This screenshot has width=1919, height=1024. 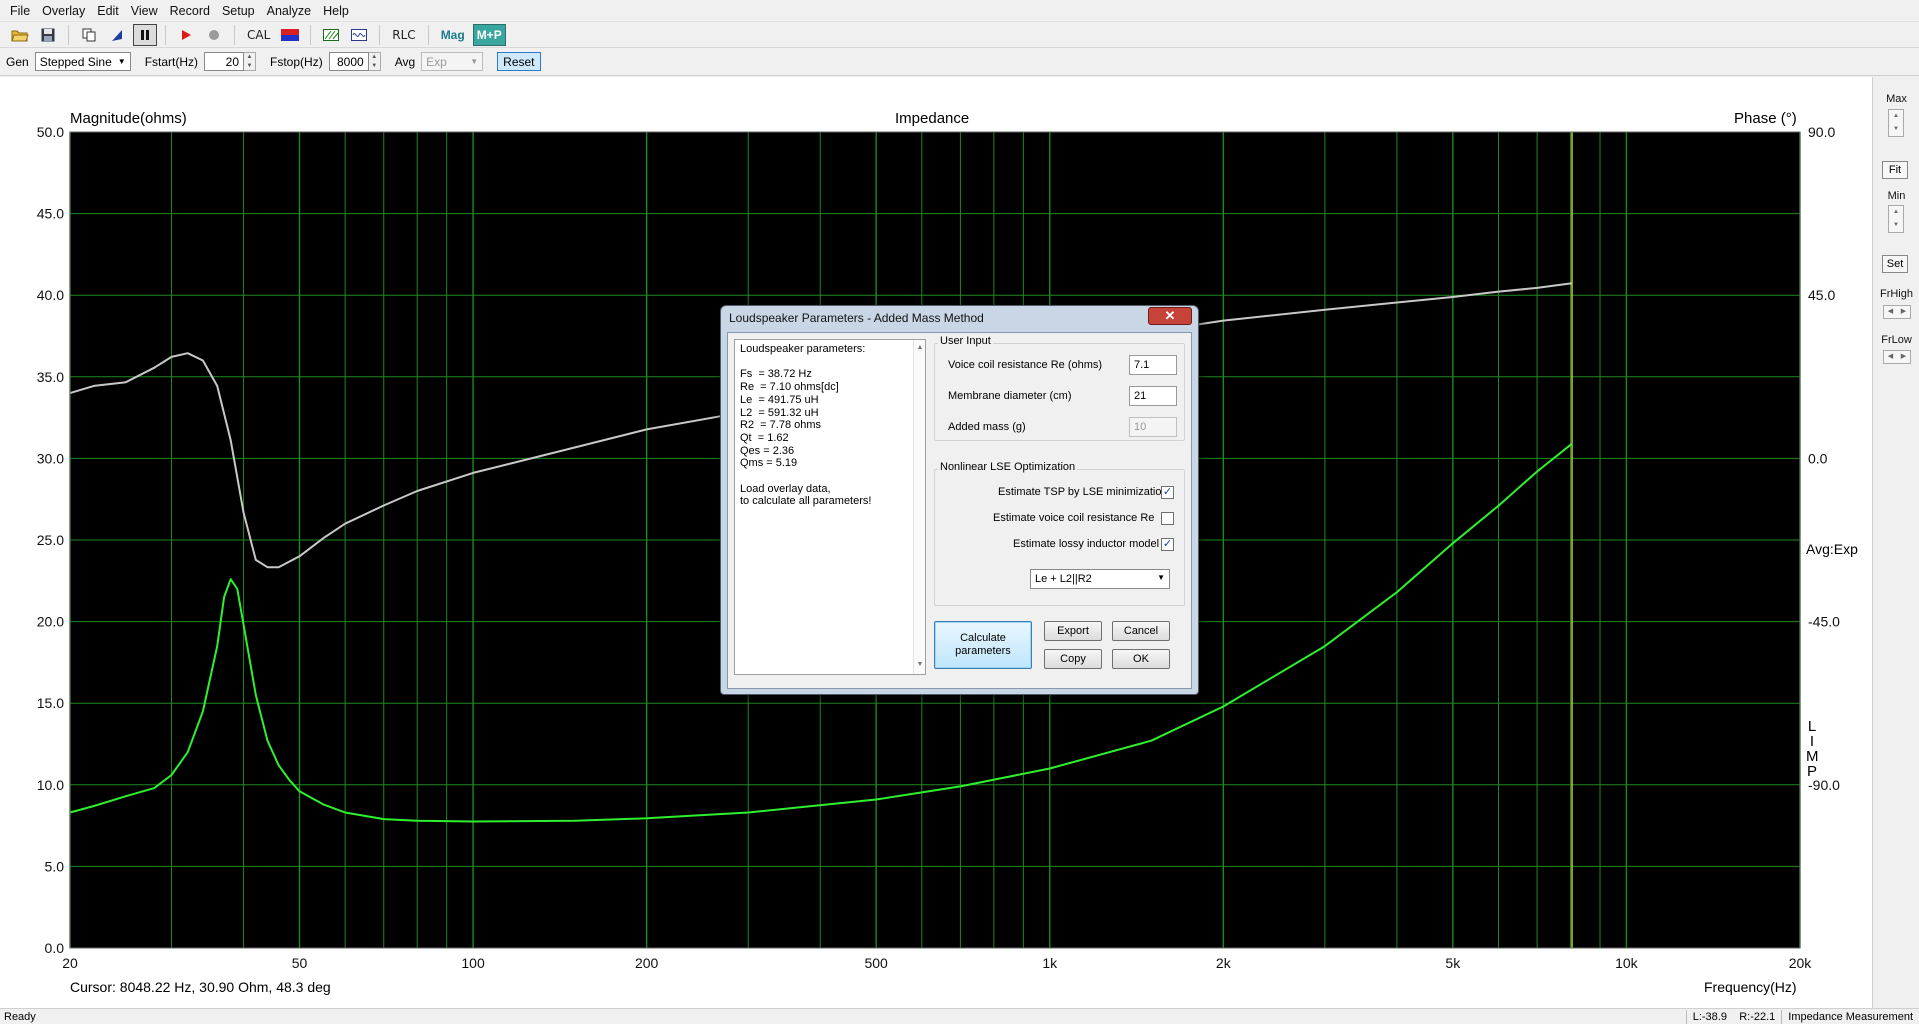 What do you see at coordinates (1167, 518) in the screenshot?
I see `chk-re-checkbox` at bounding box center [1167, 518].